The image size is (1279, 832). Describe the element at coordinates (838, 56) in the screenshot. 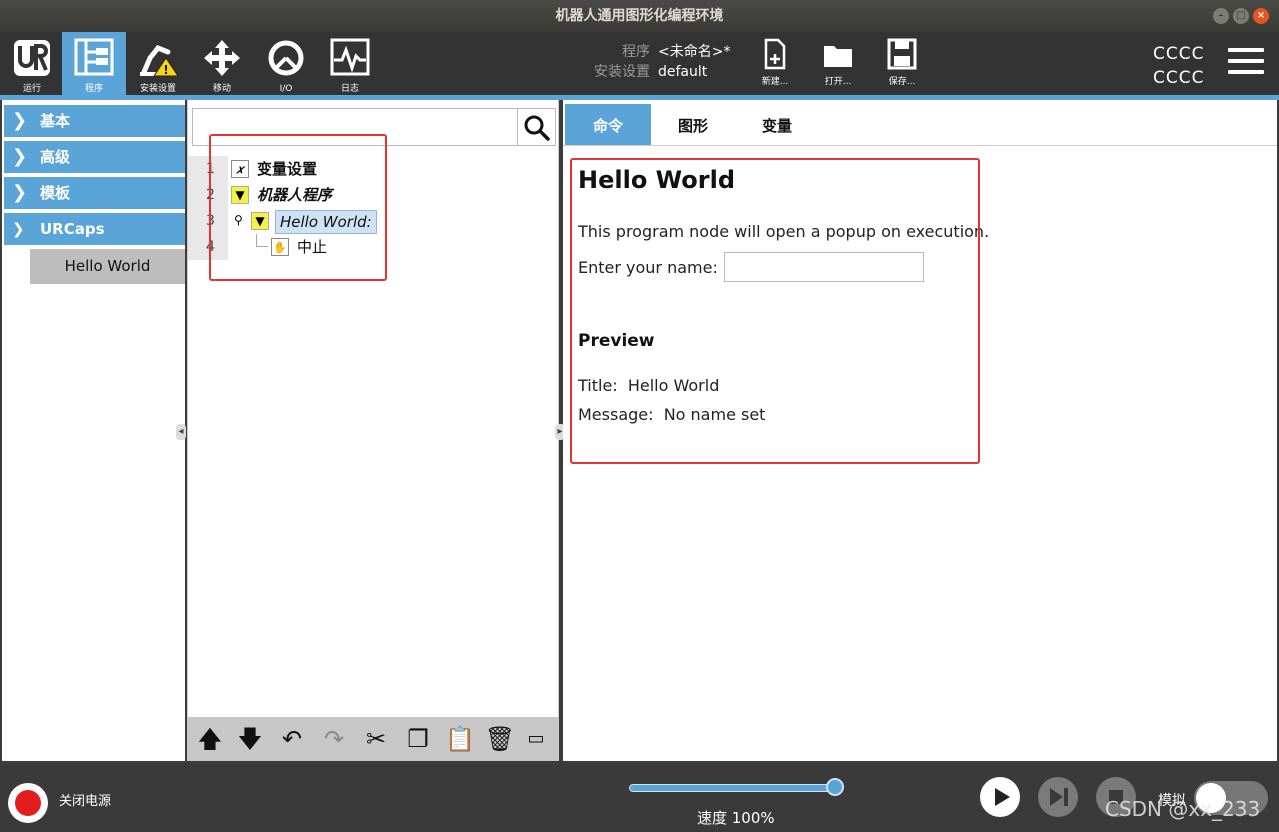

I see `open-folder-icon` at that location.